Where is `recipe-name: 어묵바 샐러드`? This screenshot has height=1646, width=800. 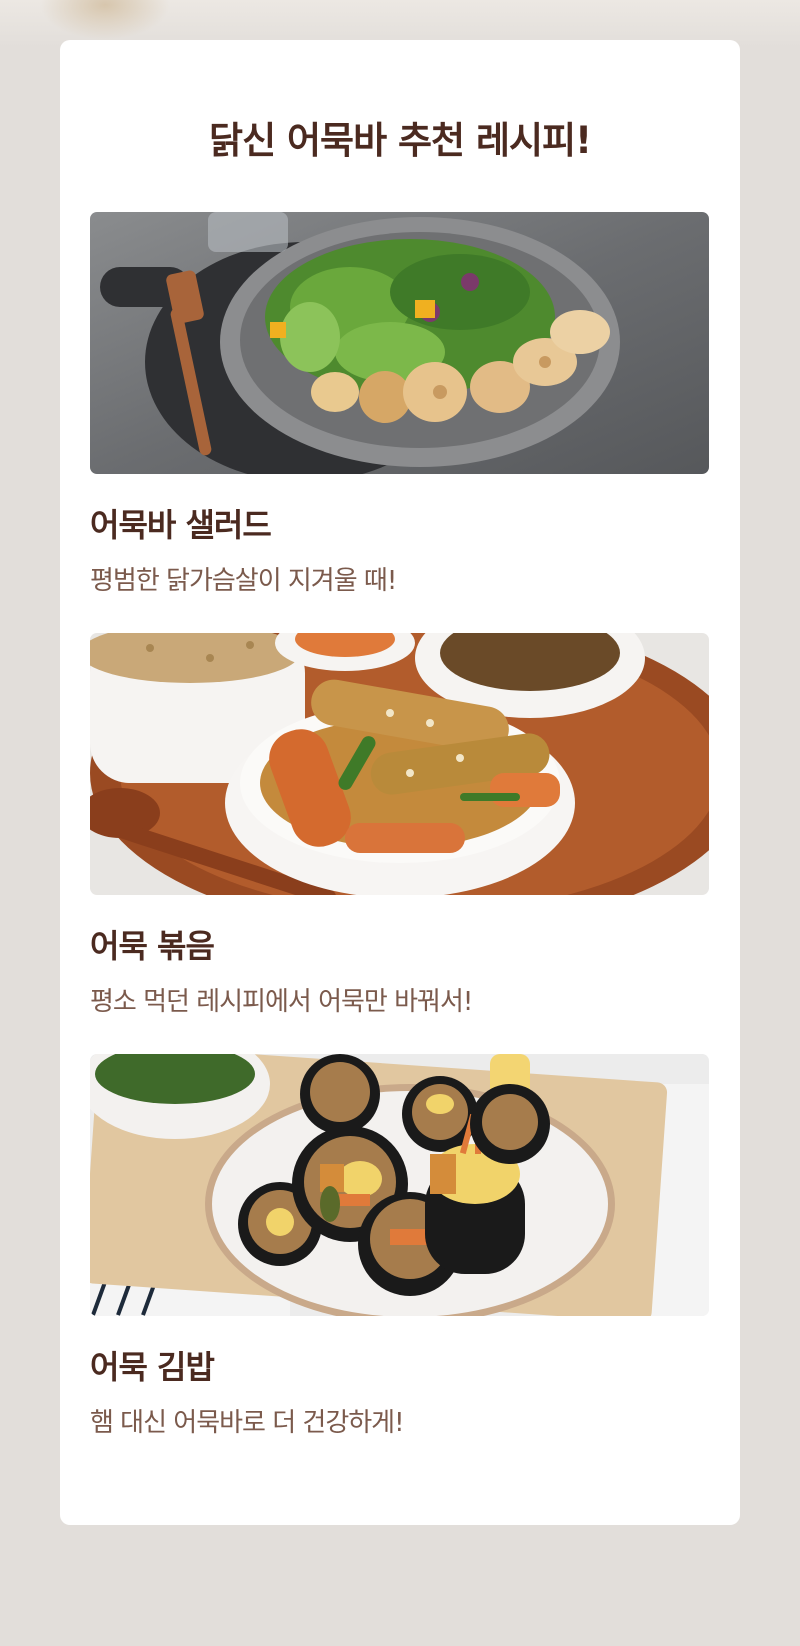 recipe-name: 어묵바 샐러드 is located at coordinates (181, 525).